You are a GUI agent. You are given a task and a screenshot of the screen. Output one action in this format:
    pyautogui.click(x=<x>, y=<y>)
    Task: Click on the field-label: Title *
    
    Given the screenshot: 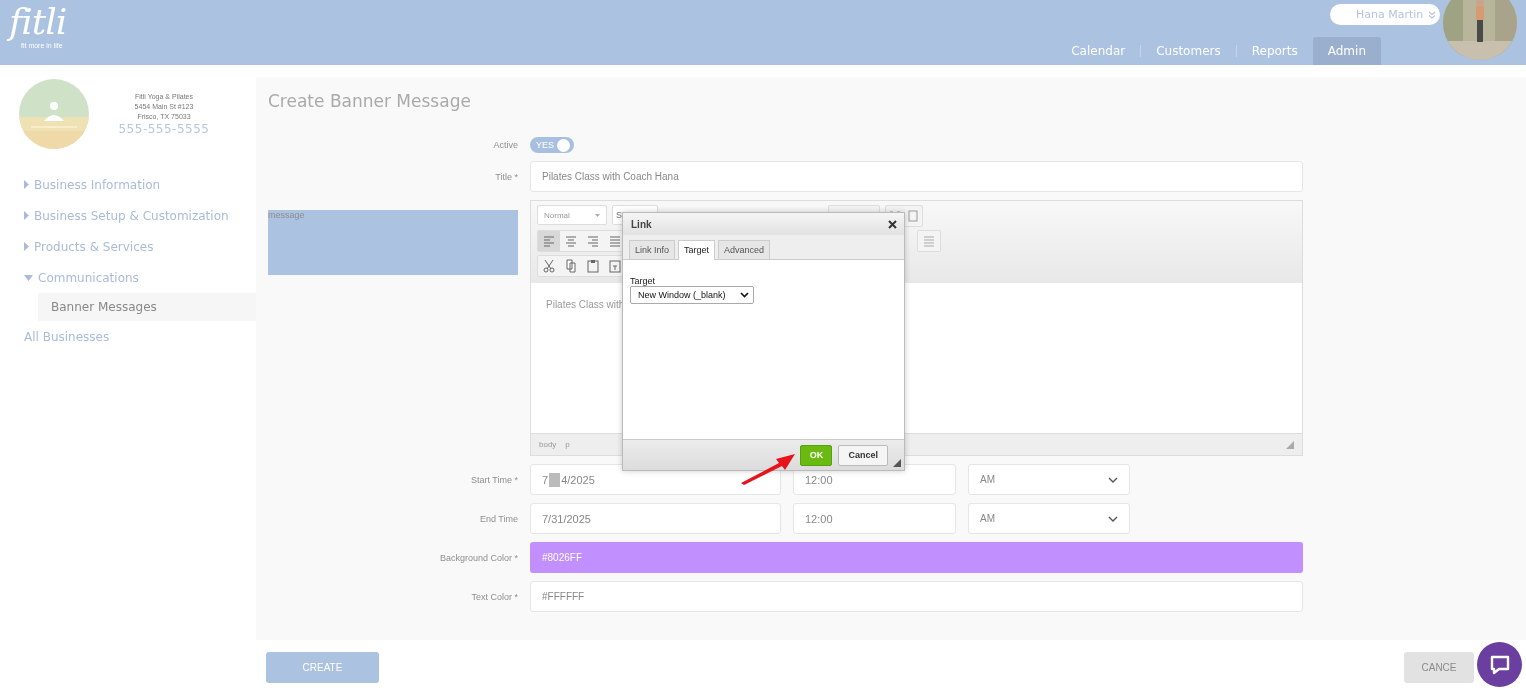 What is the action you would take?
    pyautogui.click(x=506, y=176)
    